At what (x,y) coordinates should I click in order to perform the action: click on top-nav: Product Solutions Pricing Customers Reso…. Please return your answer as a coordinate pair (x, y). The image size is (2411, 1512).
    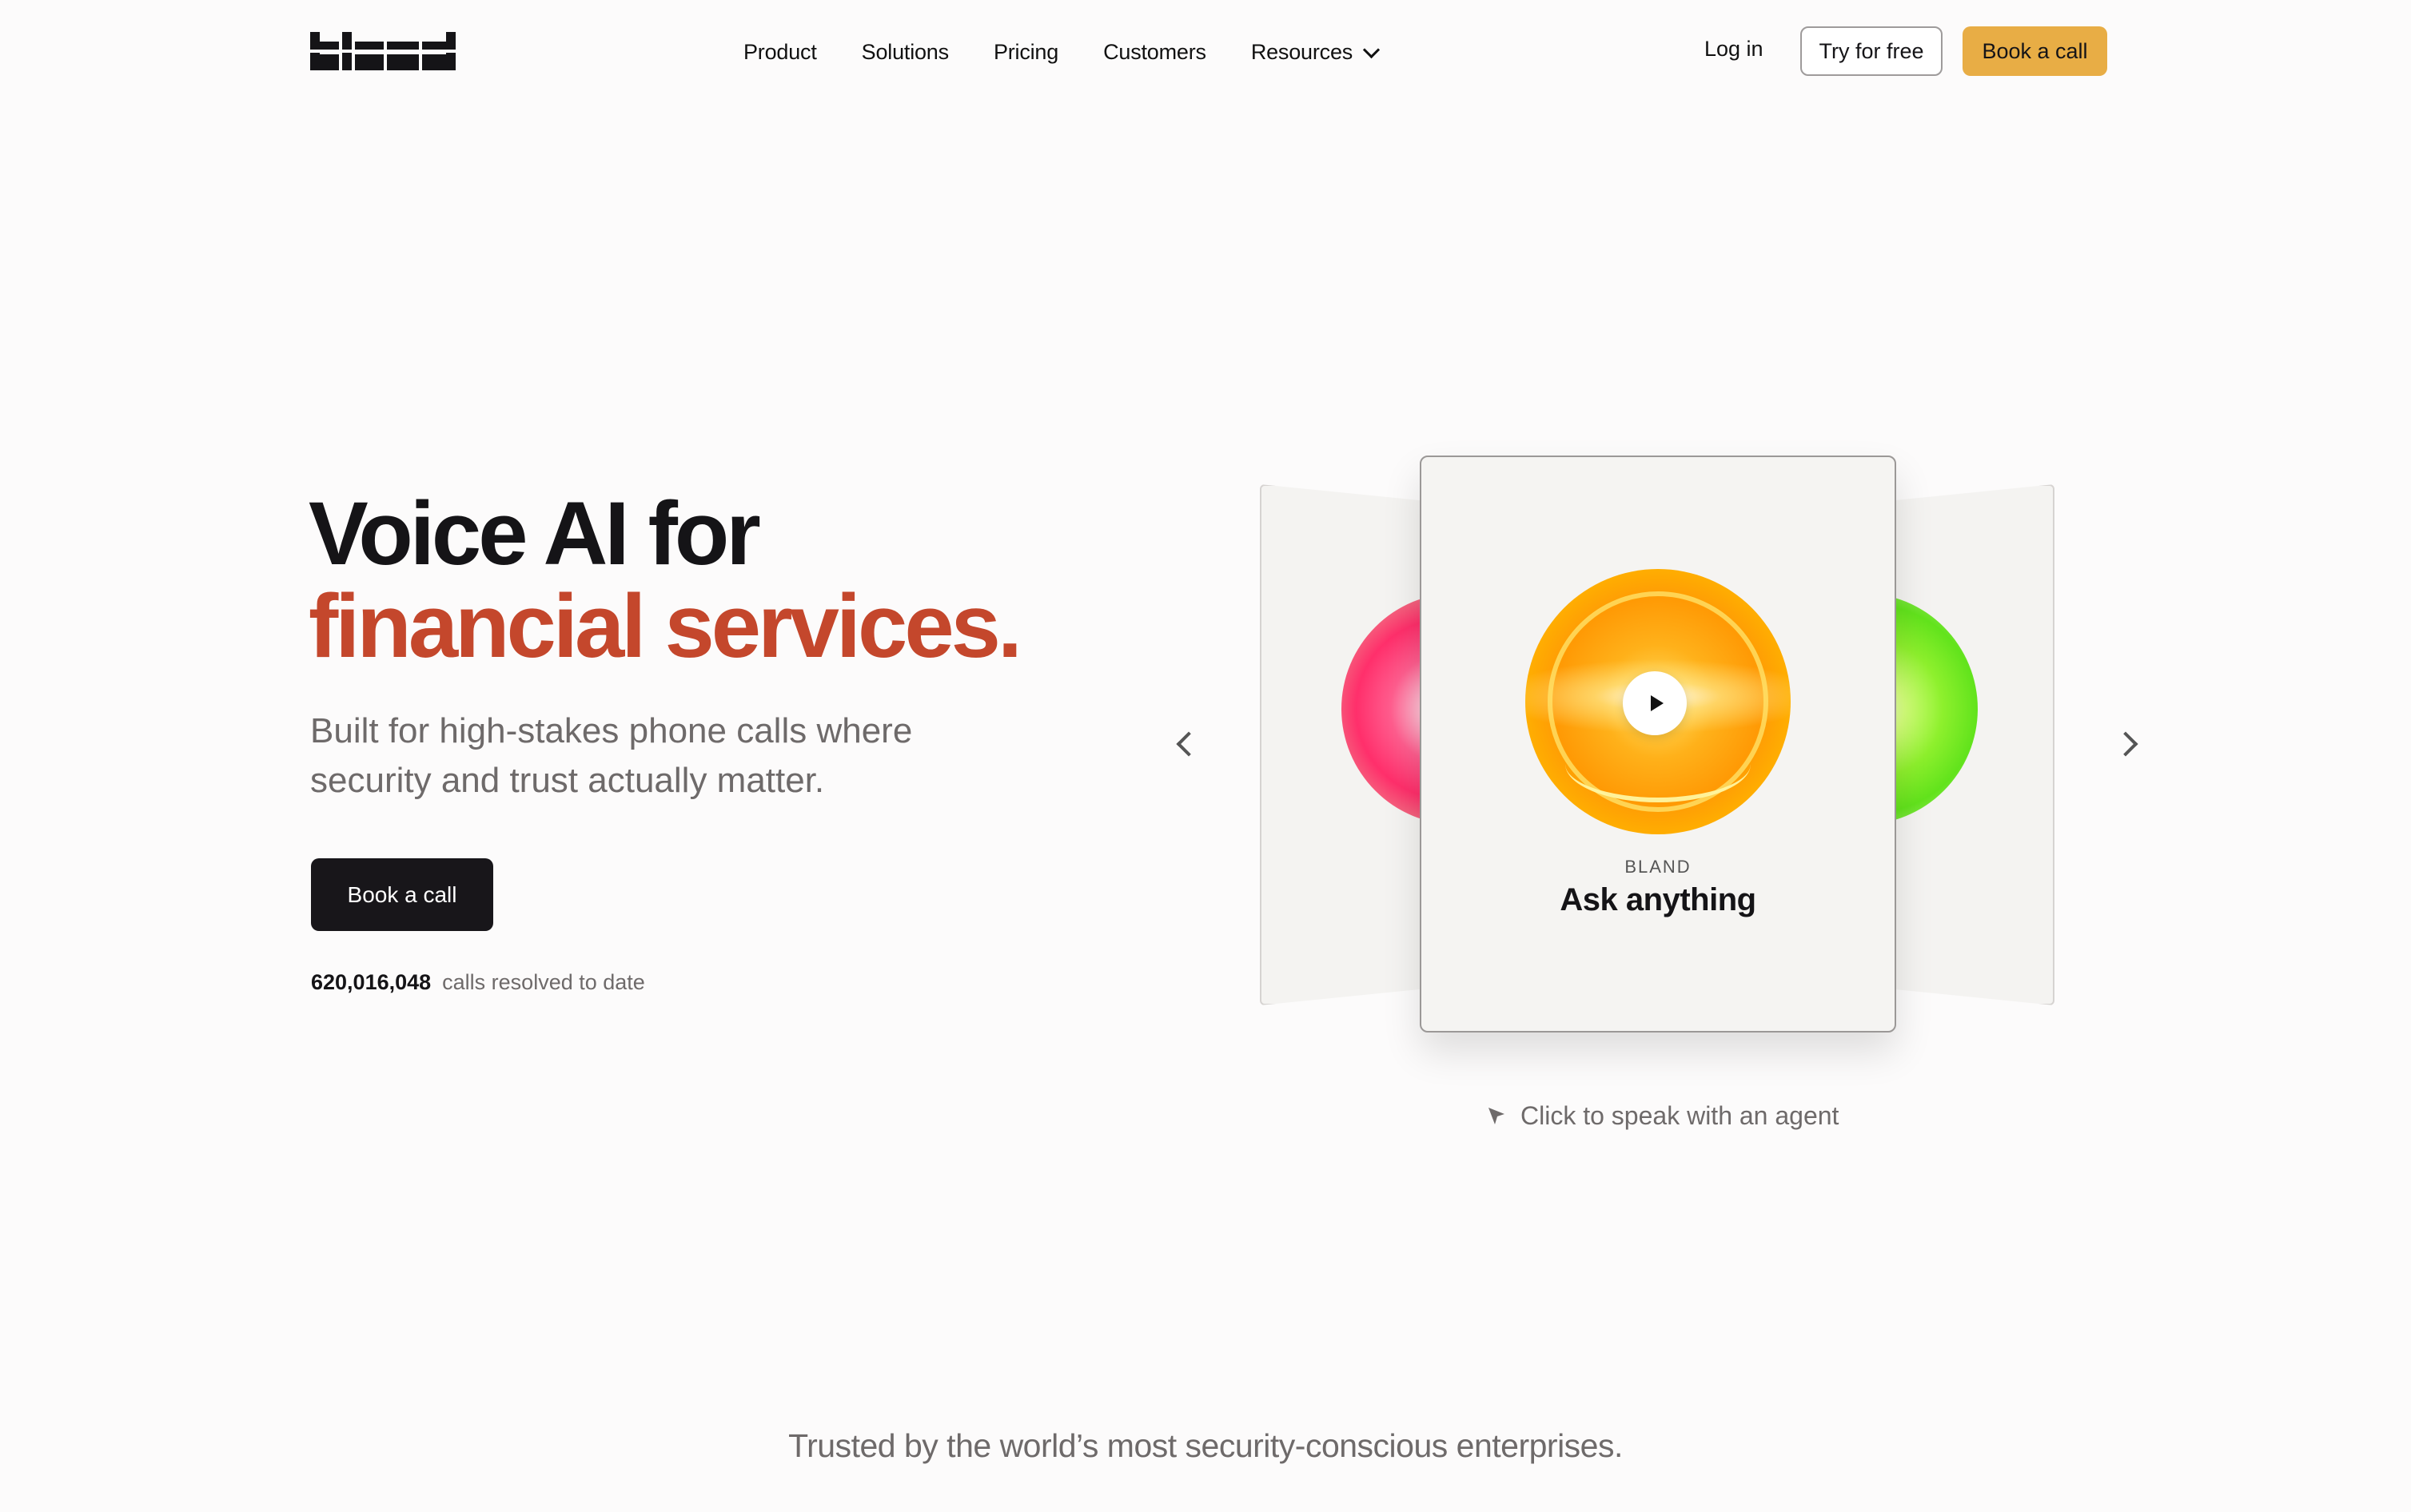
    Looking at the image, I should click on (1205, 52).